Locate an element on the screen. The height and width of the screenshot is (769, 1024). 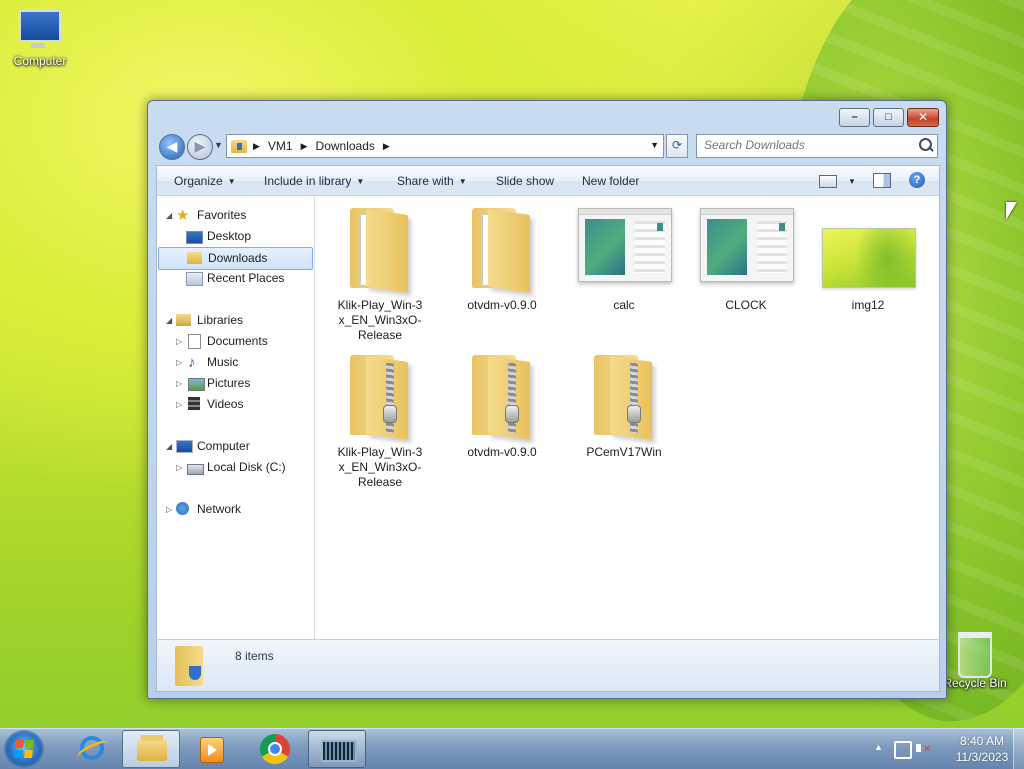
nav-downloads-label: Downloads is located at coordinates (238, 258).